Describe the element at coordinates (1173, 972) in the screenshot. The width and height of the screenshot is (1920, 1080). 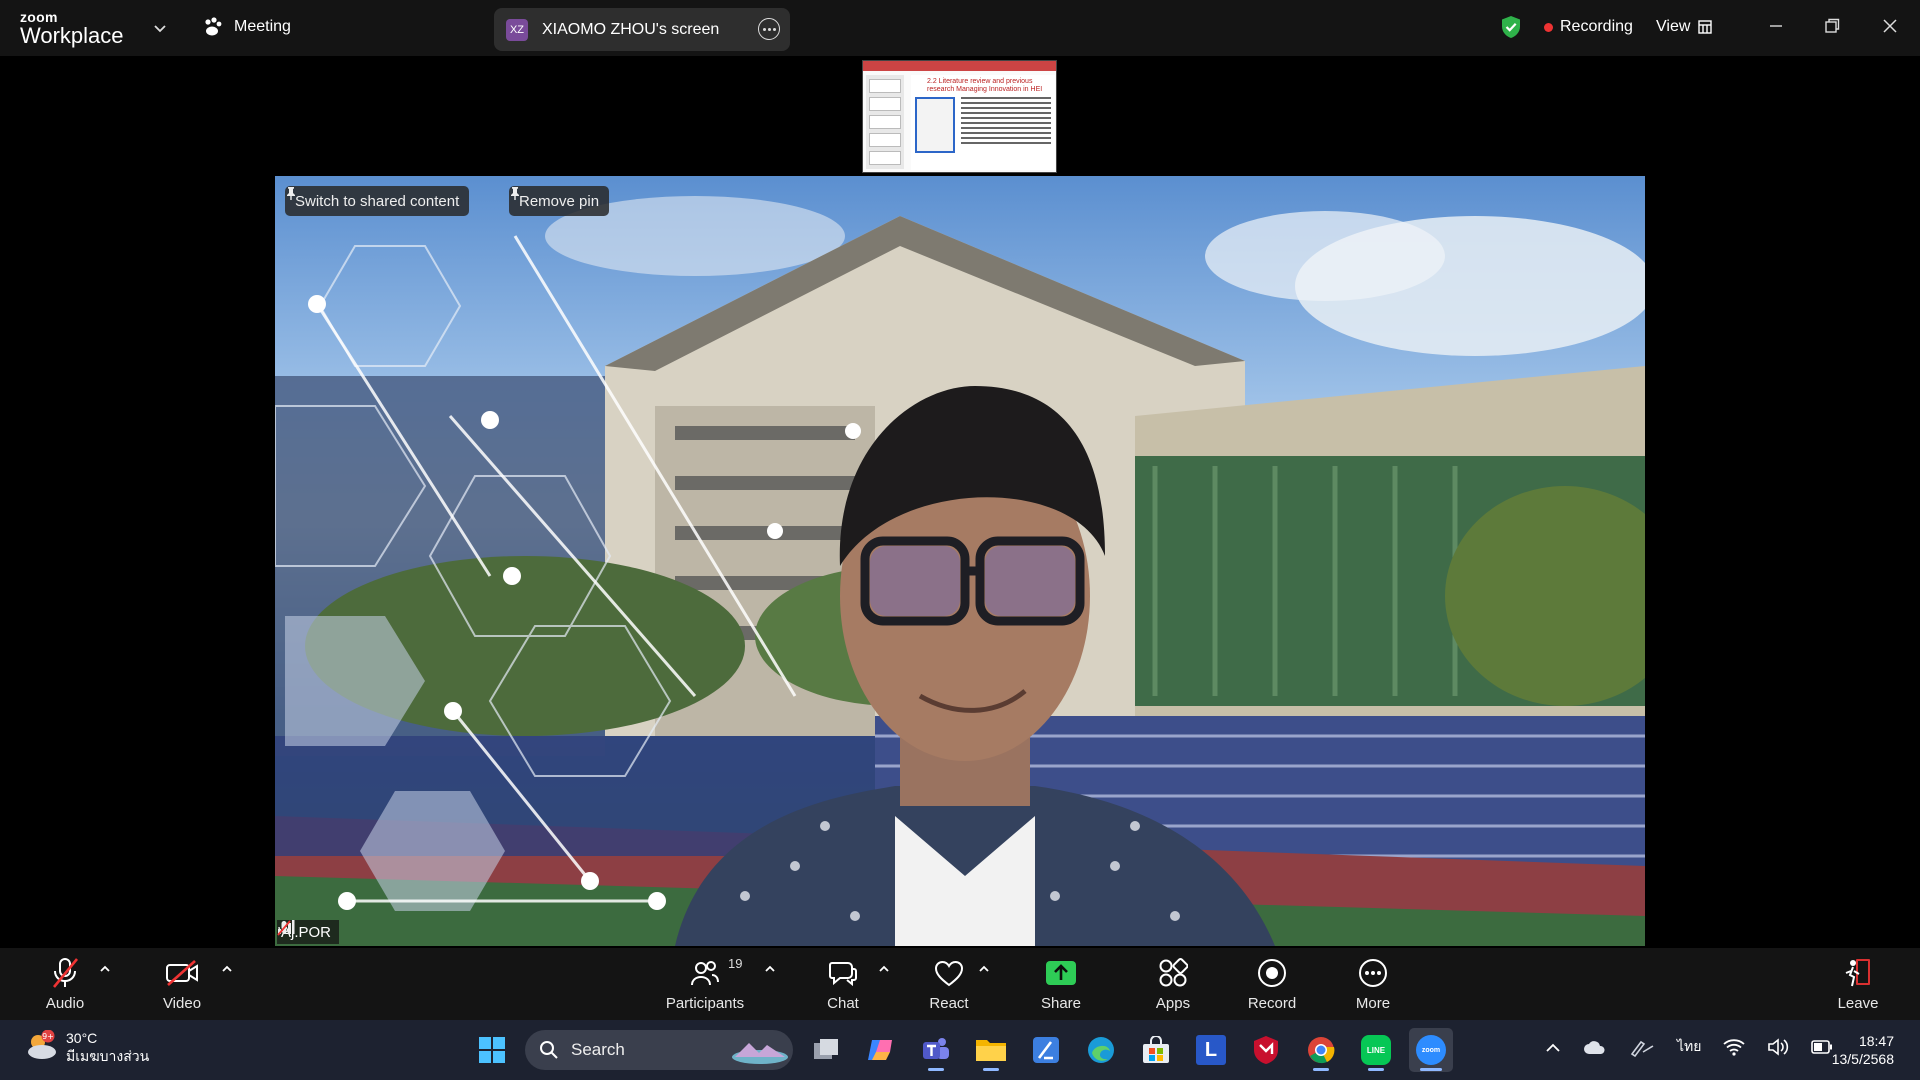
I see `apps-grid-icon` at that location.